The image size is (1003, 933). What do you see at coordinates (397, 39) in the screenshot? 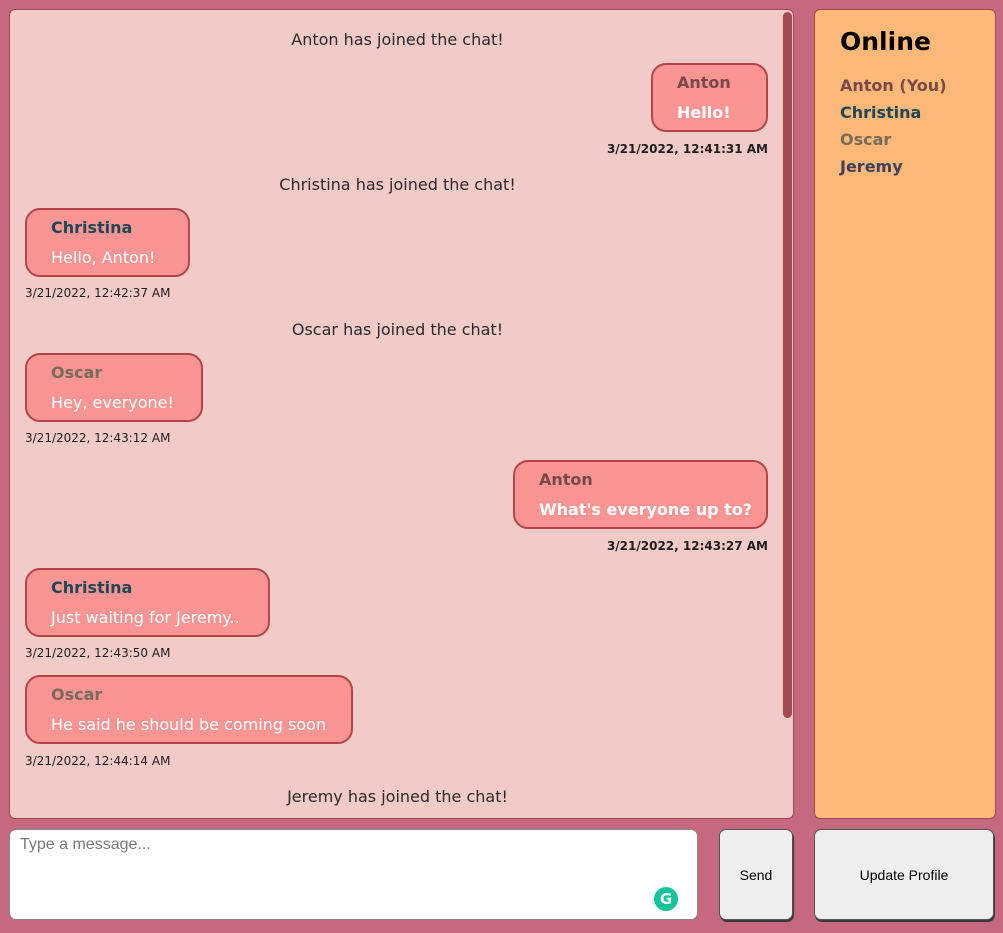
I see `system-message: Anton has joined the chat!` at bounding box center [397, 39].